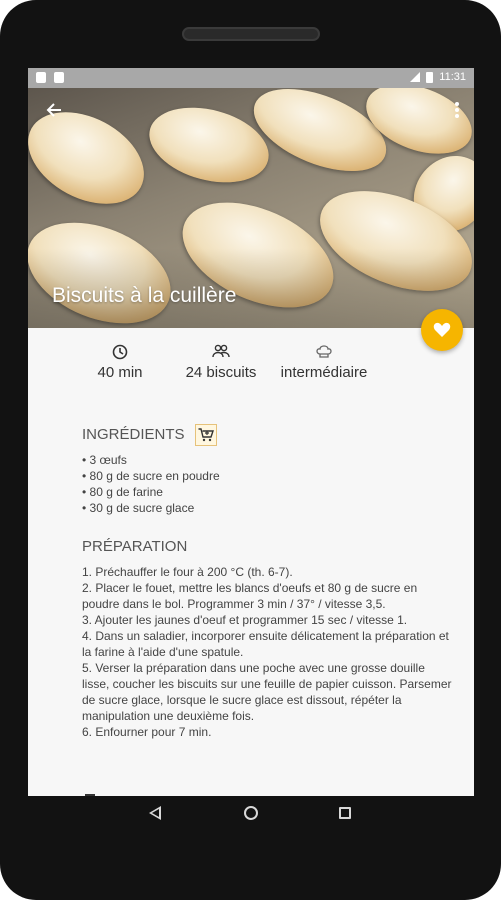  I want to click on preparation-header: PRÉPARATION, so click(267, 547).